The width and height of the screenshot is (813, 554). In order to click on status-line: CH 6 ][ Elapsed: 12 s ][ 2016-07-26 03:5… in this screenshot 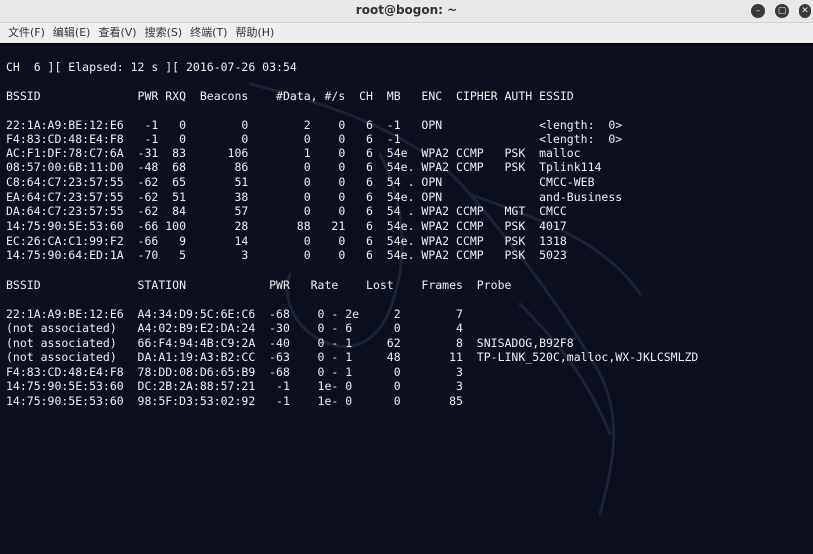, I will do `click(151, 67)`.